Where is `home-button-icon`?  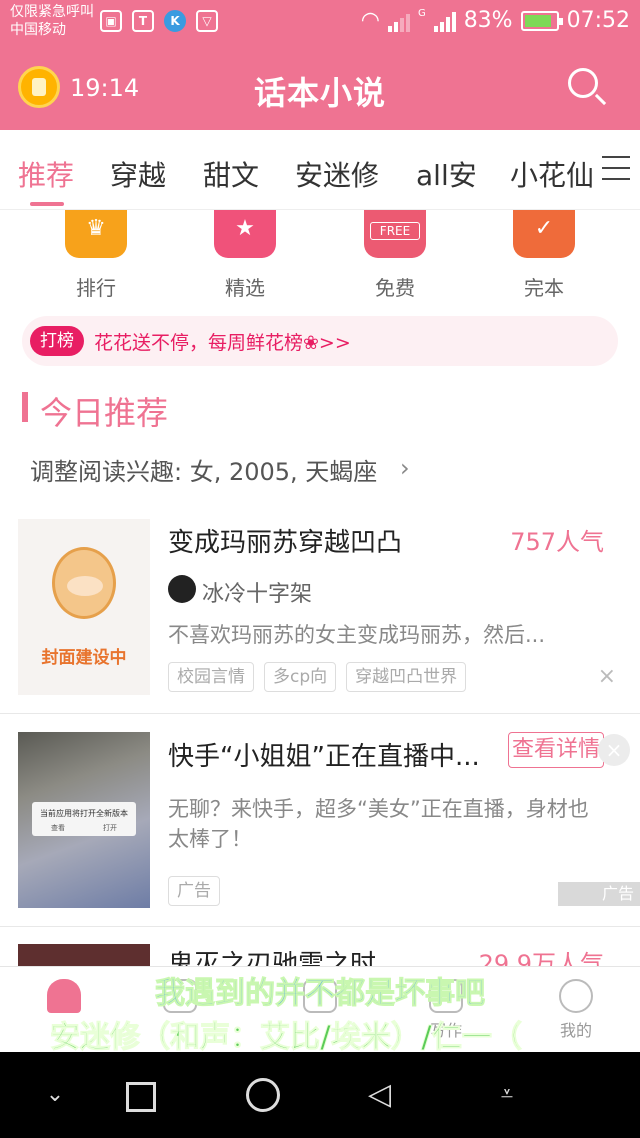 home-button-icon is located at coordinates (263, 1095).